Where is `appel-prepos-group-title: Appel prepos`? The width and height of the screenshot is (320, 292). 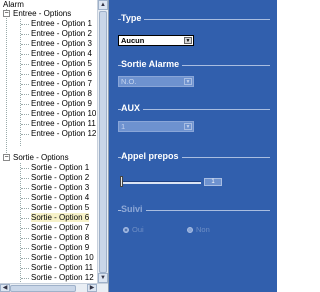 appel-prepos-group-title: Appel prepos is located at coordinates (151, 156).